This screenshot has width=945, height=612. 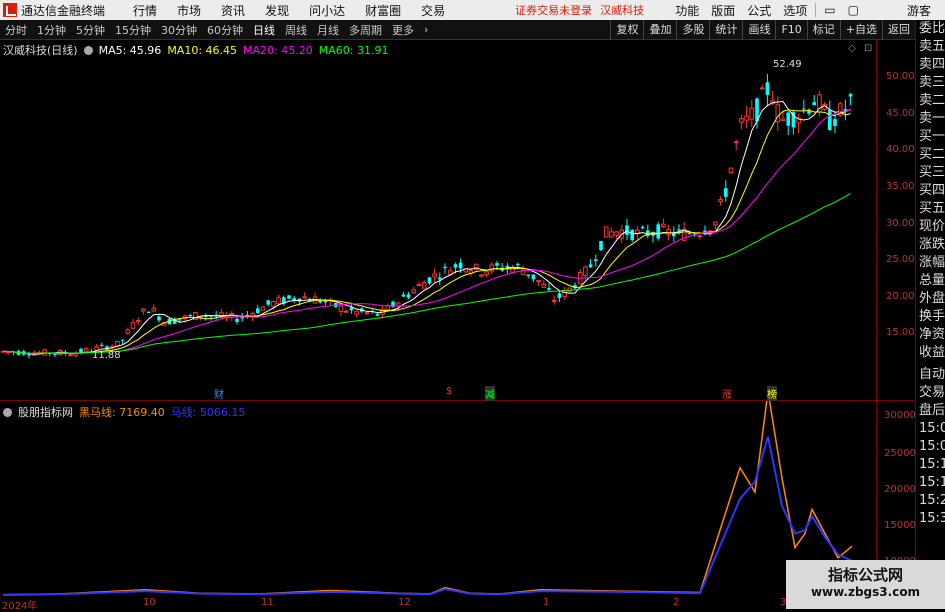 I want to click on menu-zixun: 资讯, so click(x=233, y=10).